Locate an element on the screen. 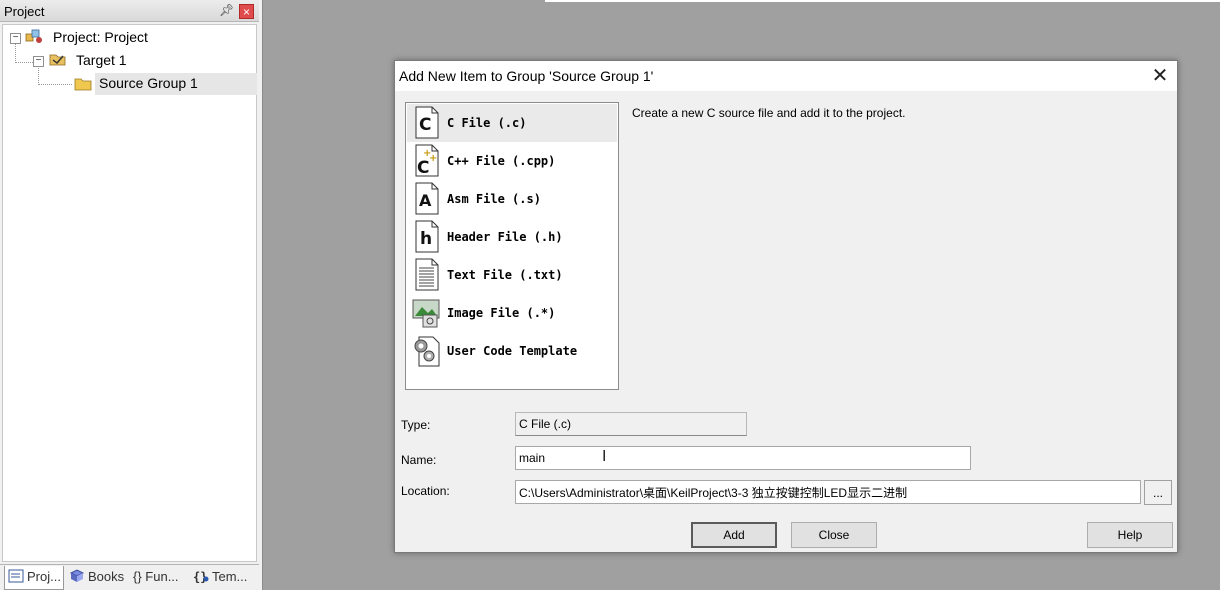 The width and height of the screenshot is (1220, 590). dialog-titlebar: Add New Item to Group 'Source Group 1' ✕ is located at coordinates (786, 76).